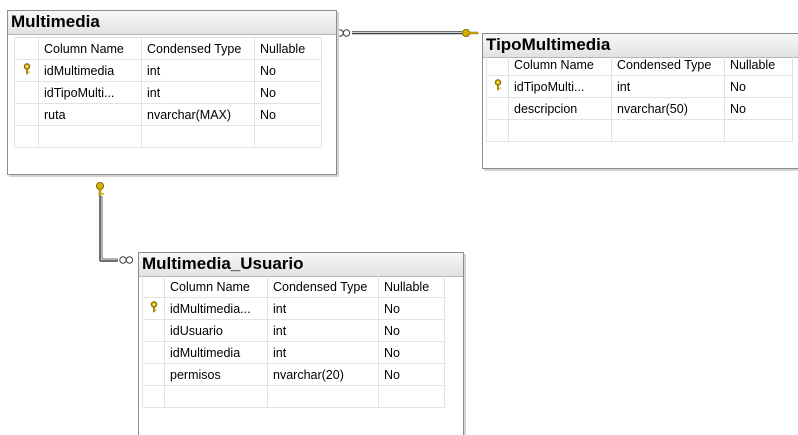  I want to click on column-row: ruta nvarchar(MAX) No, so click(168, 114).